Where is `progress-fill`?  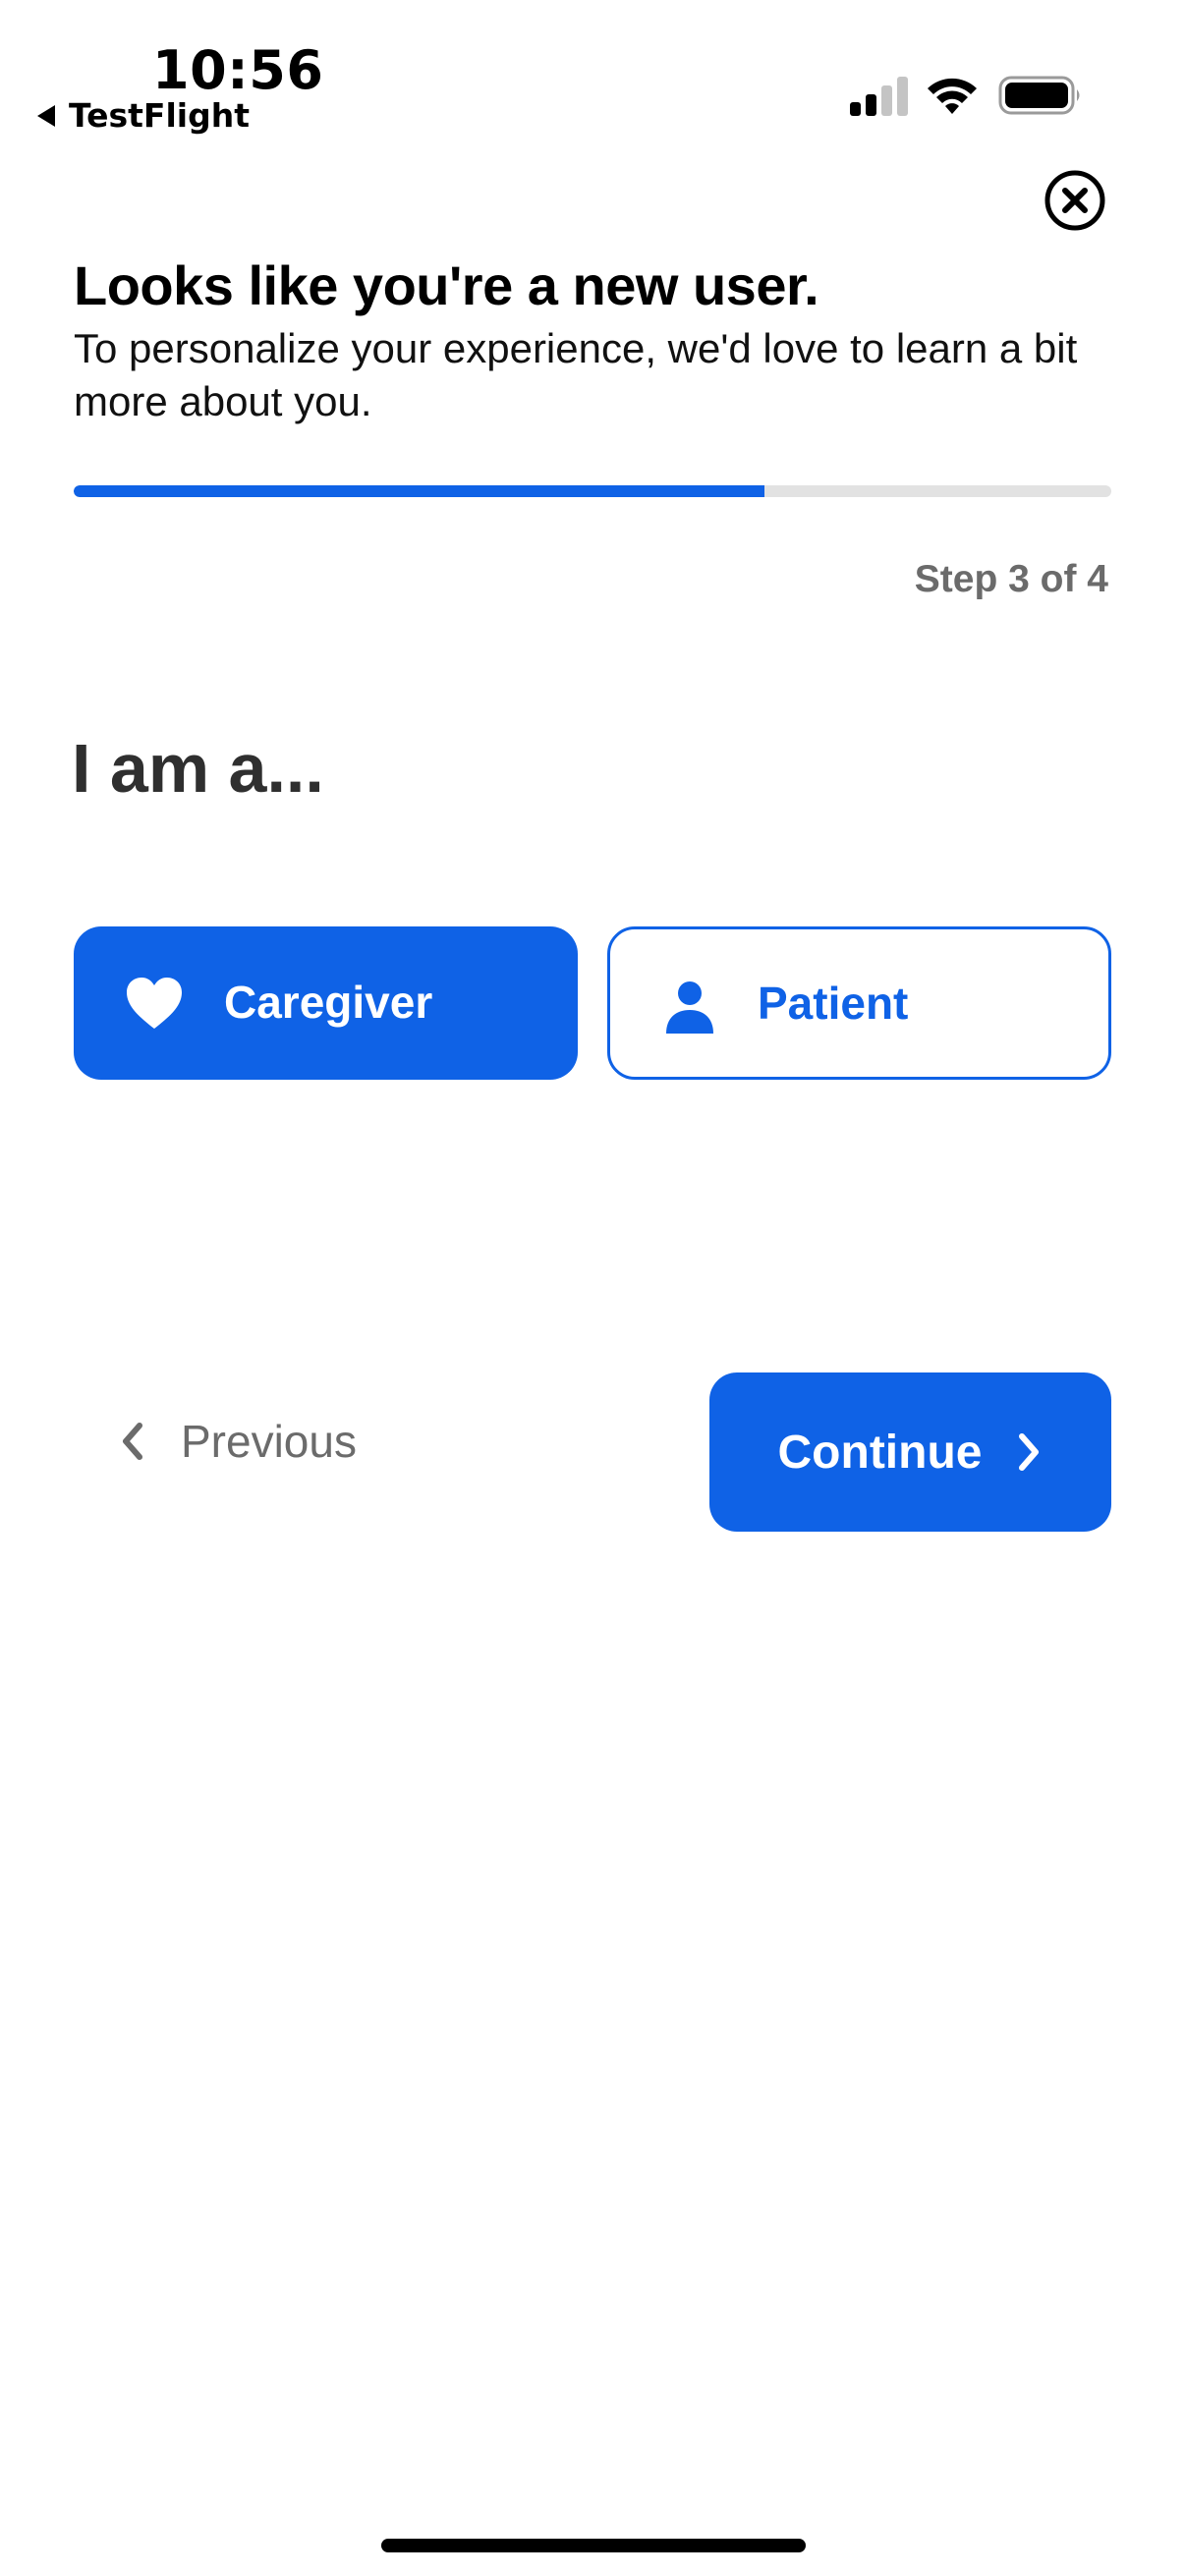
progress-fill is located at coordinates (419, 491).